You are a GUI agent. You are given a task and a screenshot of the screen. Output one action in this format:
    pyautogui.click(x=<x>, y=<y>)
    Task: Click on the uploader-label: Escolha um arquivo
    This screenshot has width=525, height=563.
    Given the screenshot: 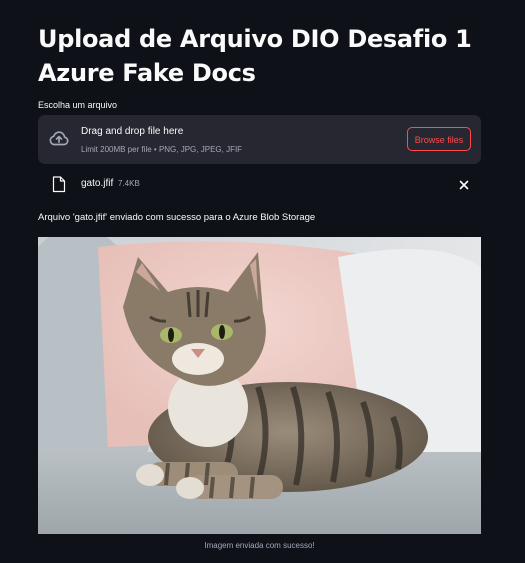 What is the action you would take?
    pyautogui.click(x=78, y=105)
    